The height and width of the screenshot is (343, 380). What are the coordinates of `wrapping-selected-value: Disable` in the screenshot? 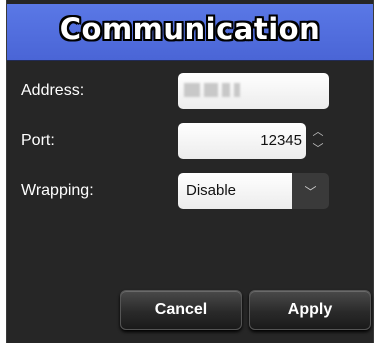 It's located at (211, 190).